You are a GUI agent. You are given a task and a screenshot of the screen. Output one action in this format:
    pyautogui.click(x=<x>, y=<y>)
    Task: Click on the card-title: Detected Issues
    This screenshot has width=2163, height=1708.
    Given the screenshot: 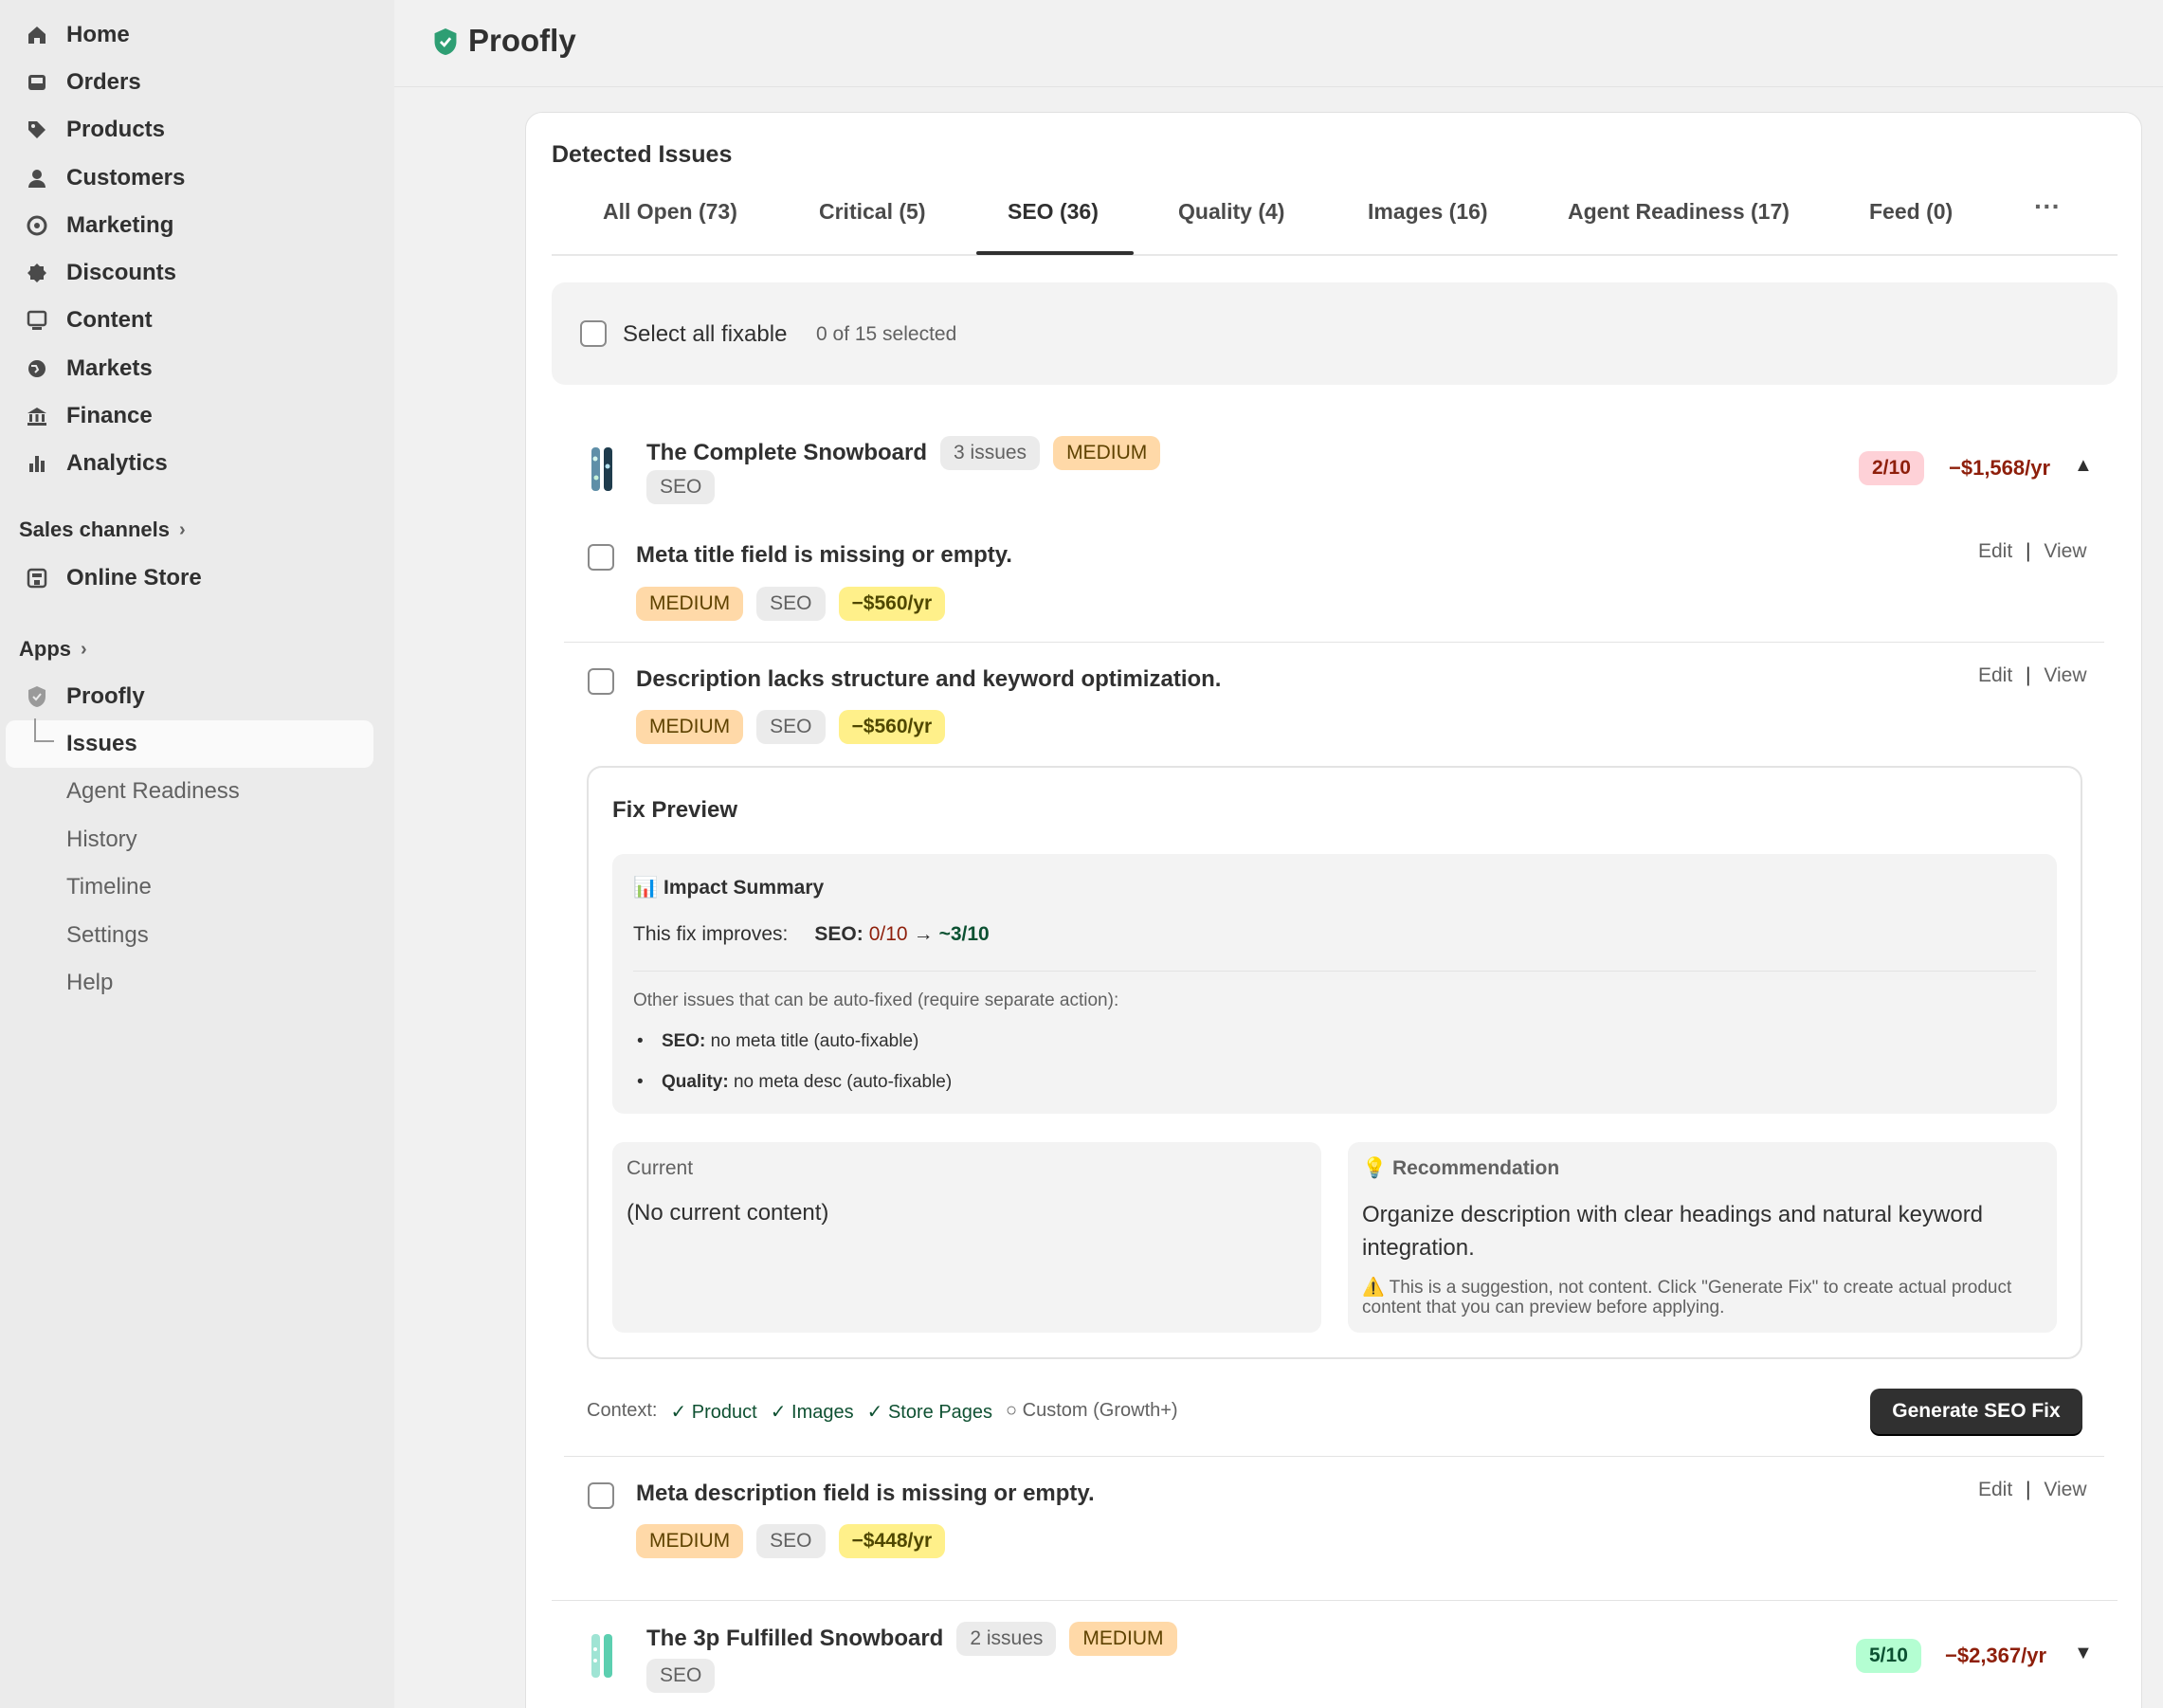 What is the action you would take?
    pyautogui.click(x=642, y=154)
    